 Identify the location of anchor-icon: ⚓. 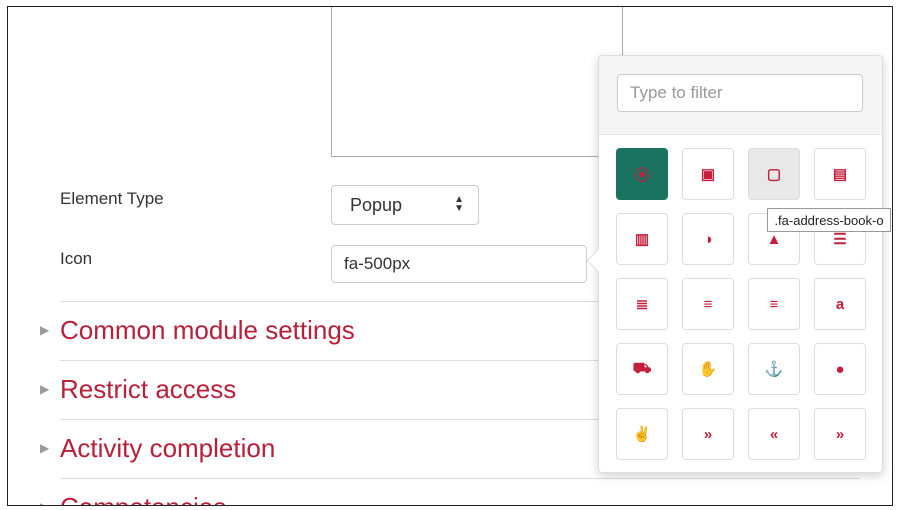
(774, 369).